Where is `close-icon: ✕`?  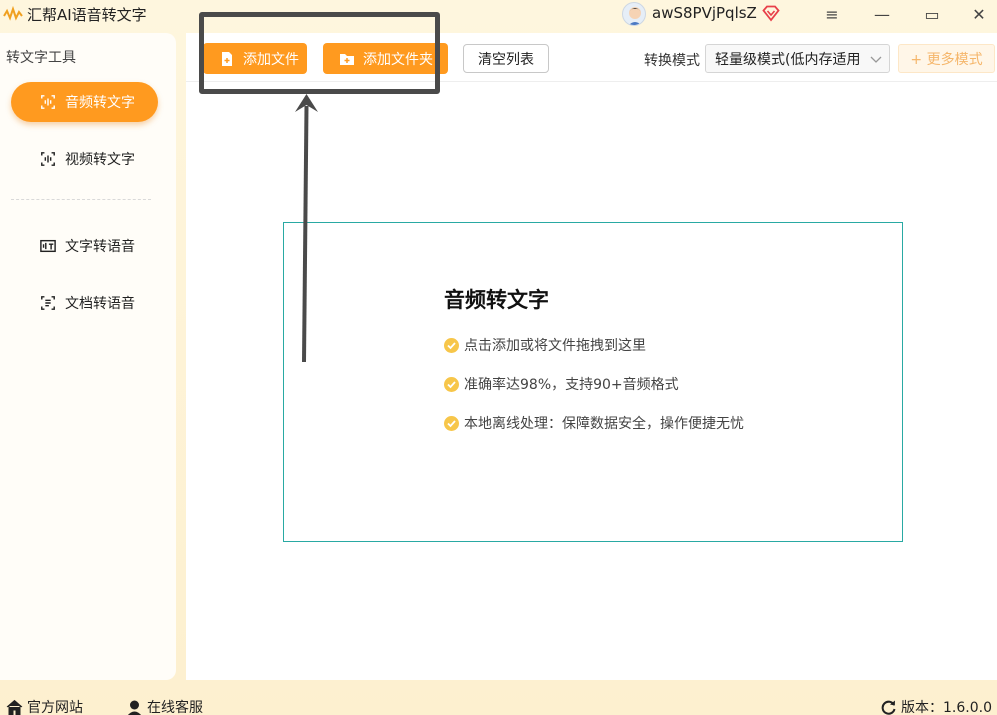 close-icon: ✕ is located at coordinates (979, 14).